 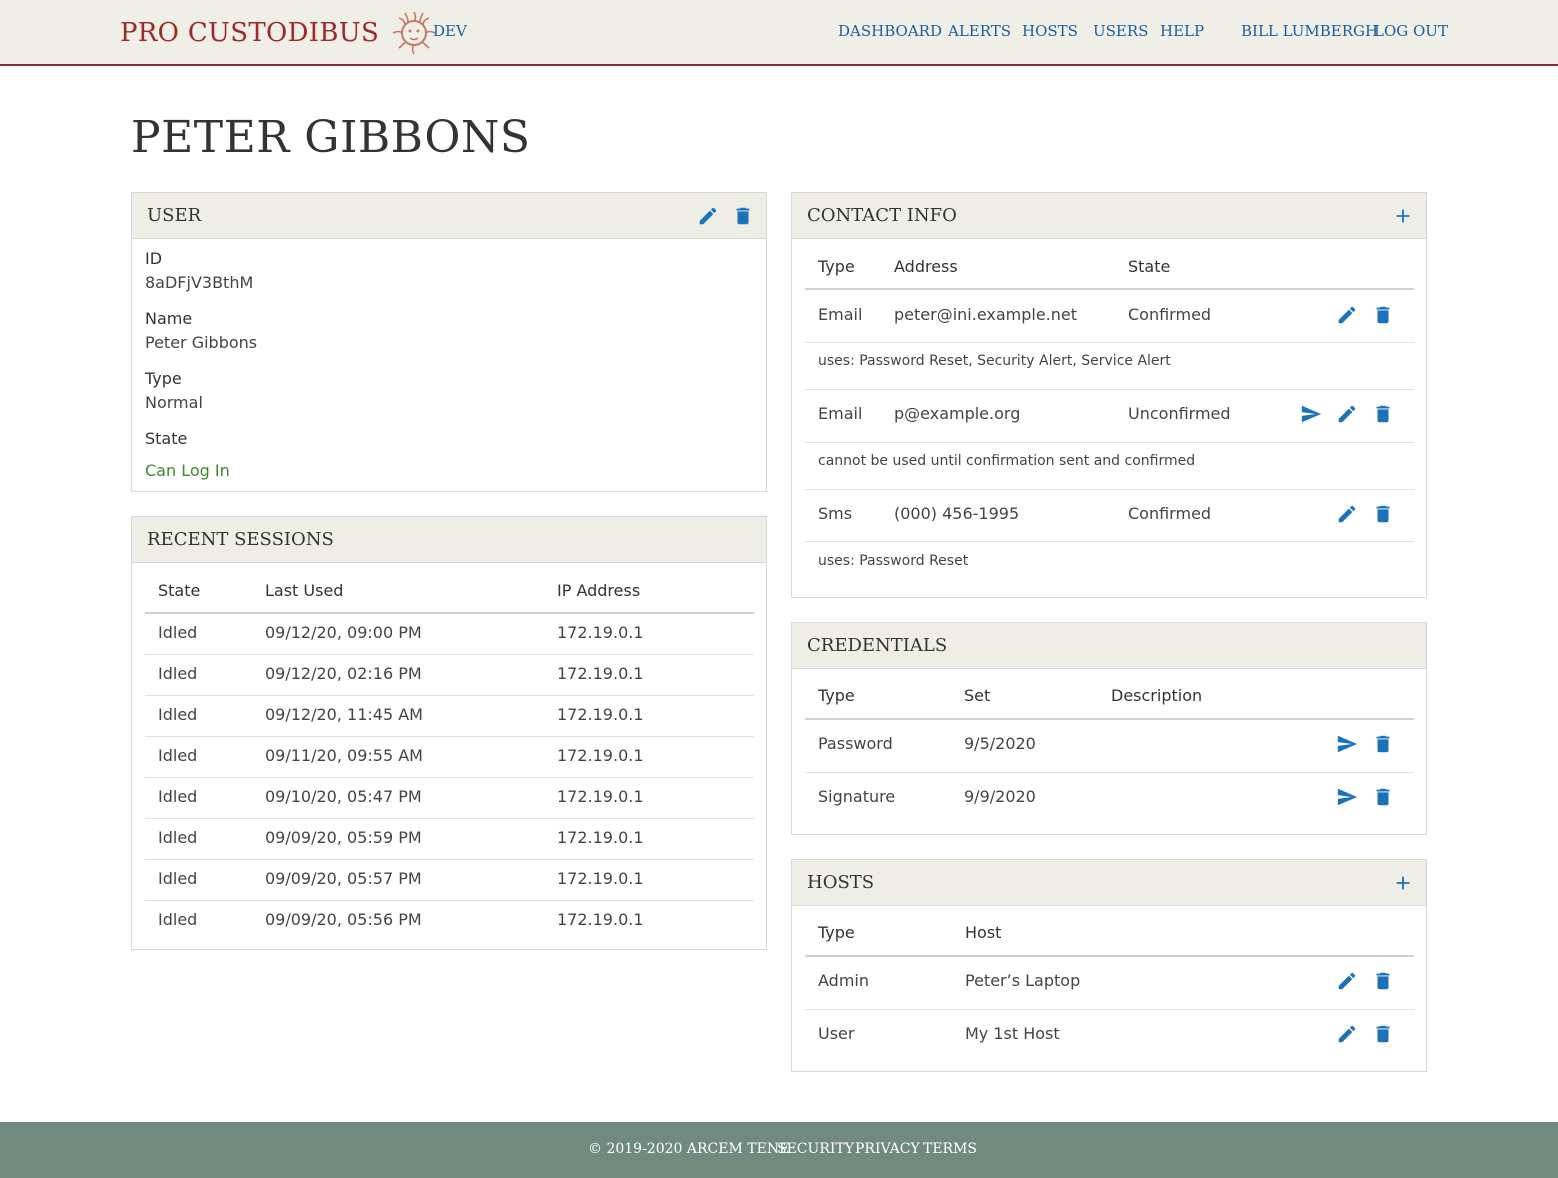 I want to click on contact-note: uses: Password Reset, so click(x=893, y=561).